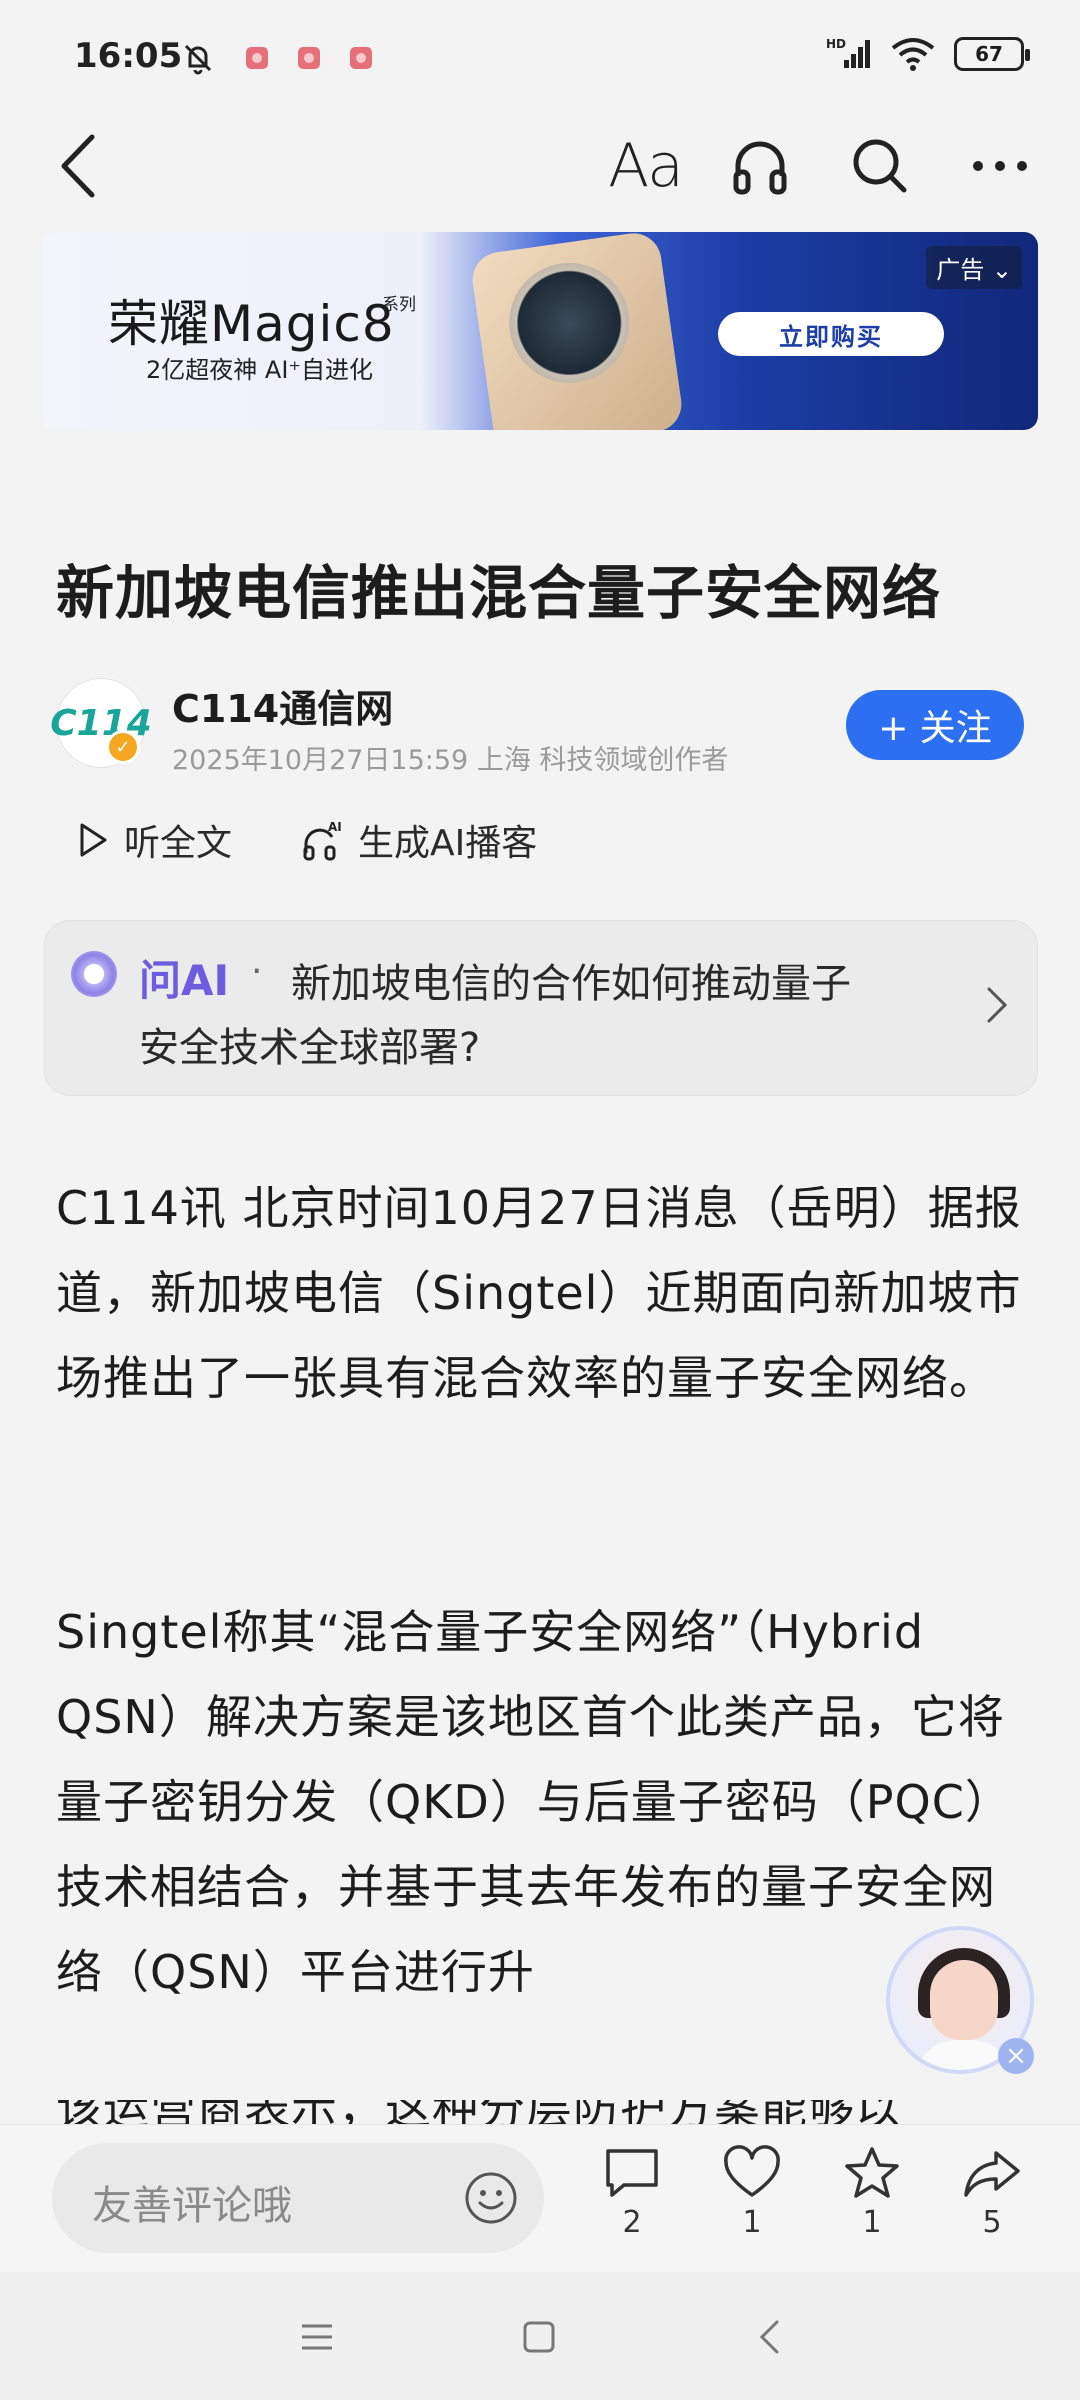  Describe the element at coordinates (251, 324) in the screenshot. I see `ad-title: 荣耀Magic8` at that location.